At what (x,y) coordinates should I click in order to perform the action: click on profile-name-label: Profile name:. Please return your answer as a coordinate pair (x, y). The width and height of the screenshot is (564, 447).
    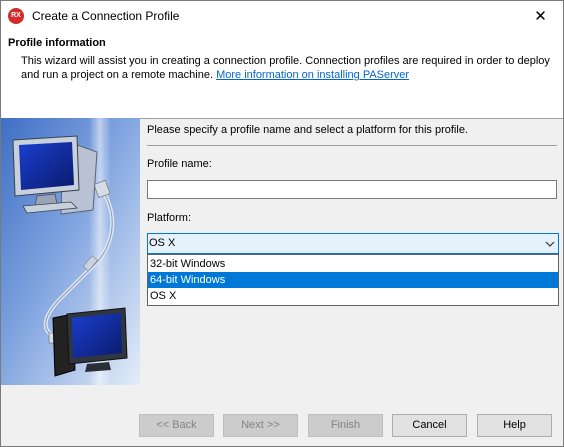
    Looking at the image, I should click on (179, 164).